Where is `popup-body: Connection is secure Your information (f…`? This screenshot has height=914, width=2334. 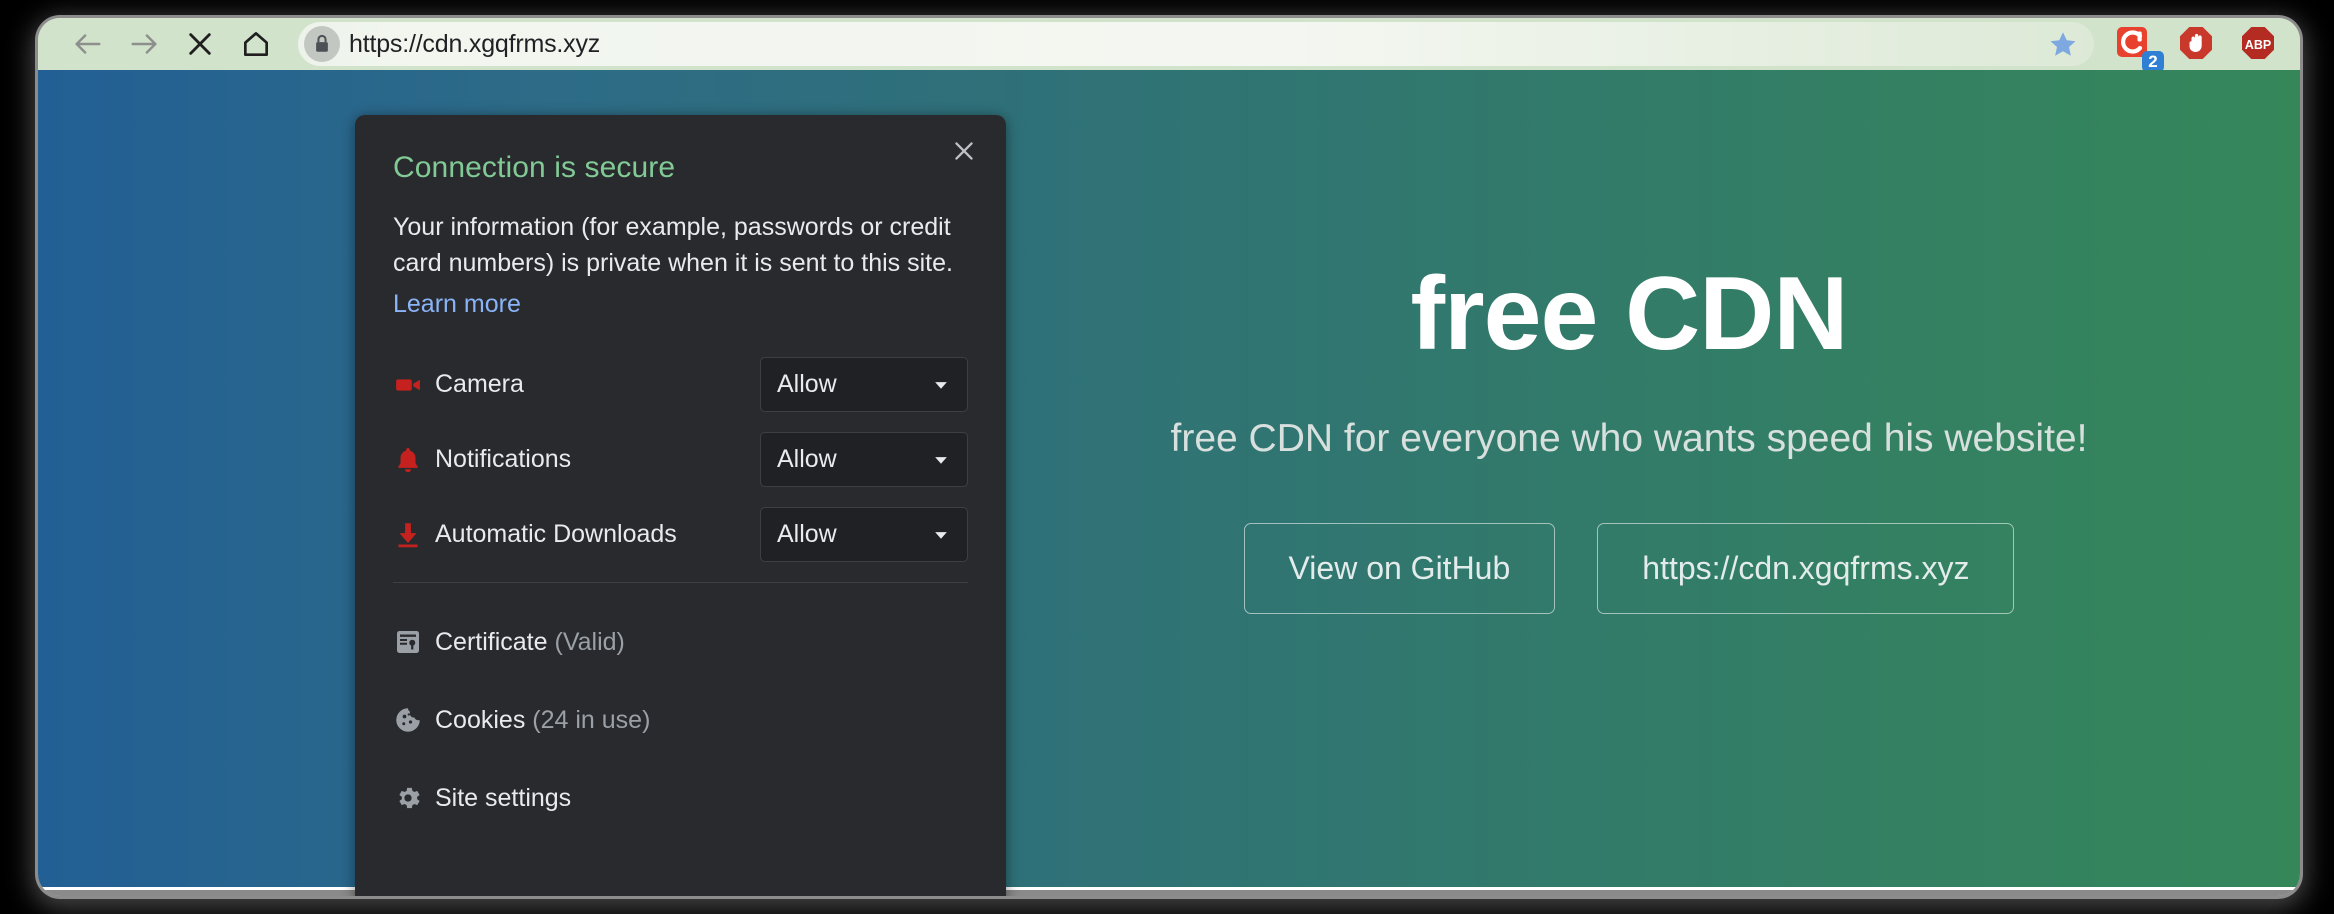
popup-body: Connection is secure Your information (f… is located at coordinates (680, 349).